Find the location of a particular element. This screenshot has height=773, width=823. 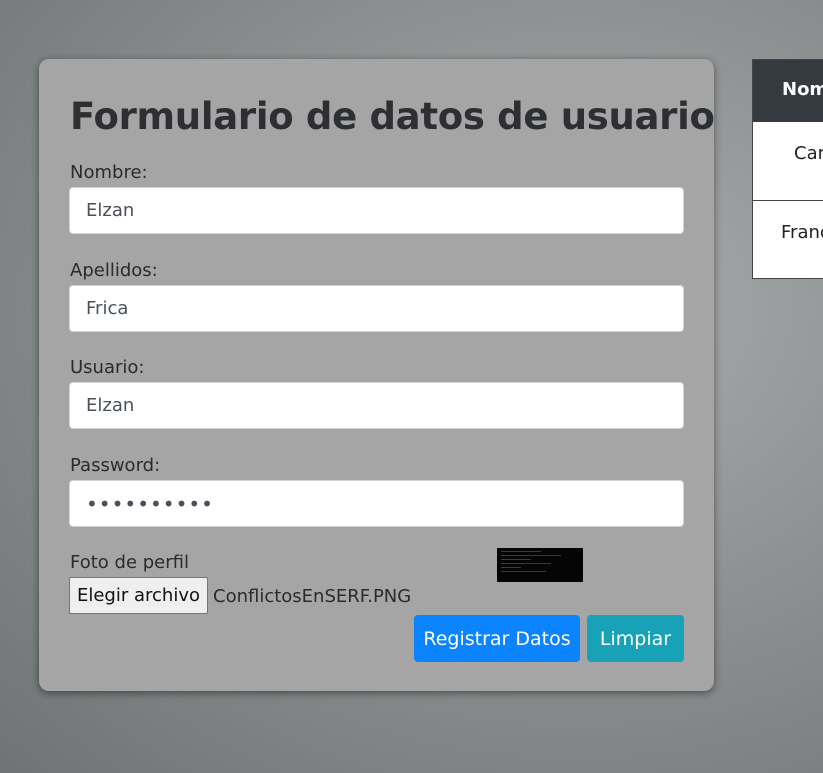

photo-label: Foto de perfil is located at coordinates (129, 562).